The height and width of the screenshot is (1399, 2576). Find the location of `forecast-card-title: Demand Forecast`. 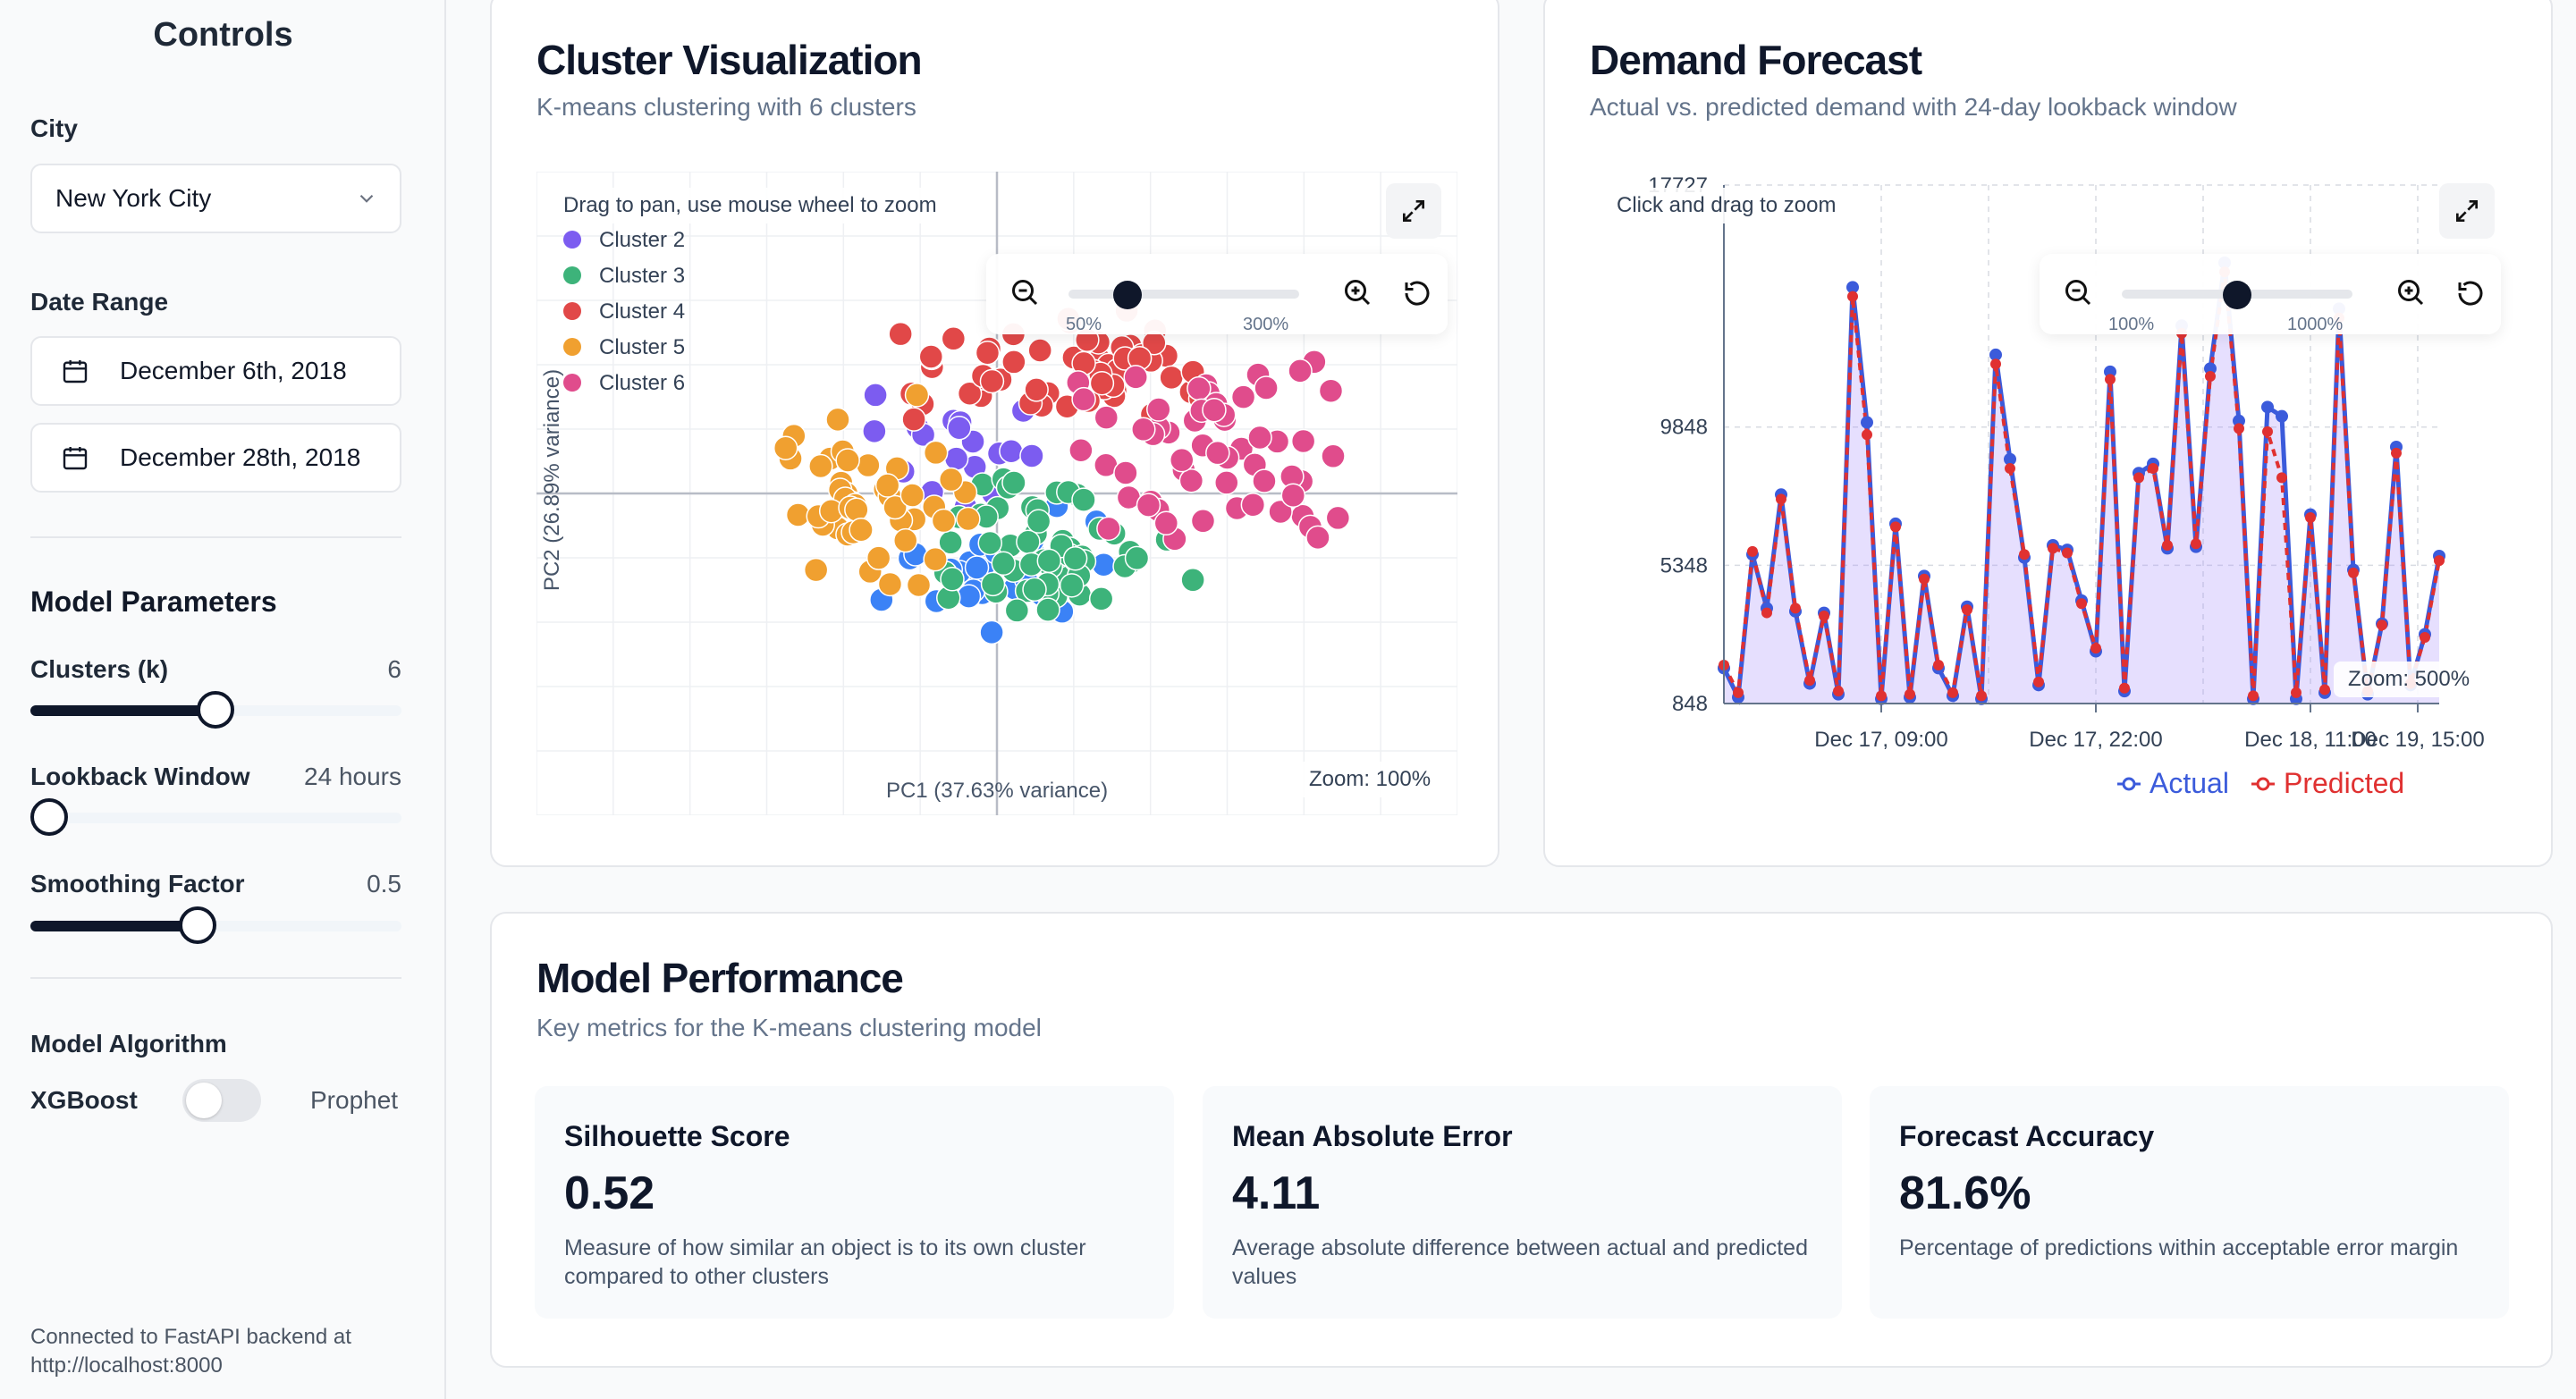

forecast-card-title: Demand Forecast is located at coordinates (1756, 60).